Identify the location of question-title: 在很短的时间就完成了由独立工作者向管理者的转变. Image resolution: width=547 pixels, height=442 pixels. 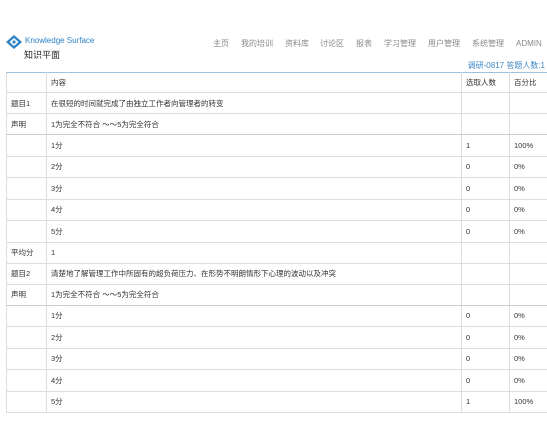
(254, 103).